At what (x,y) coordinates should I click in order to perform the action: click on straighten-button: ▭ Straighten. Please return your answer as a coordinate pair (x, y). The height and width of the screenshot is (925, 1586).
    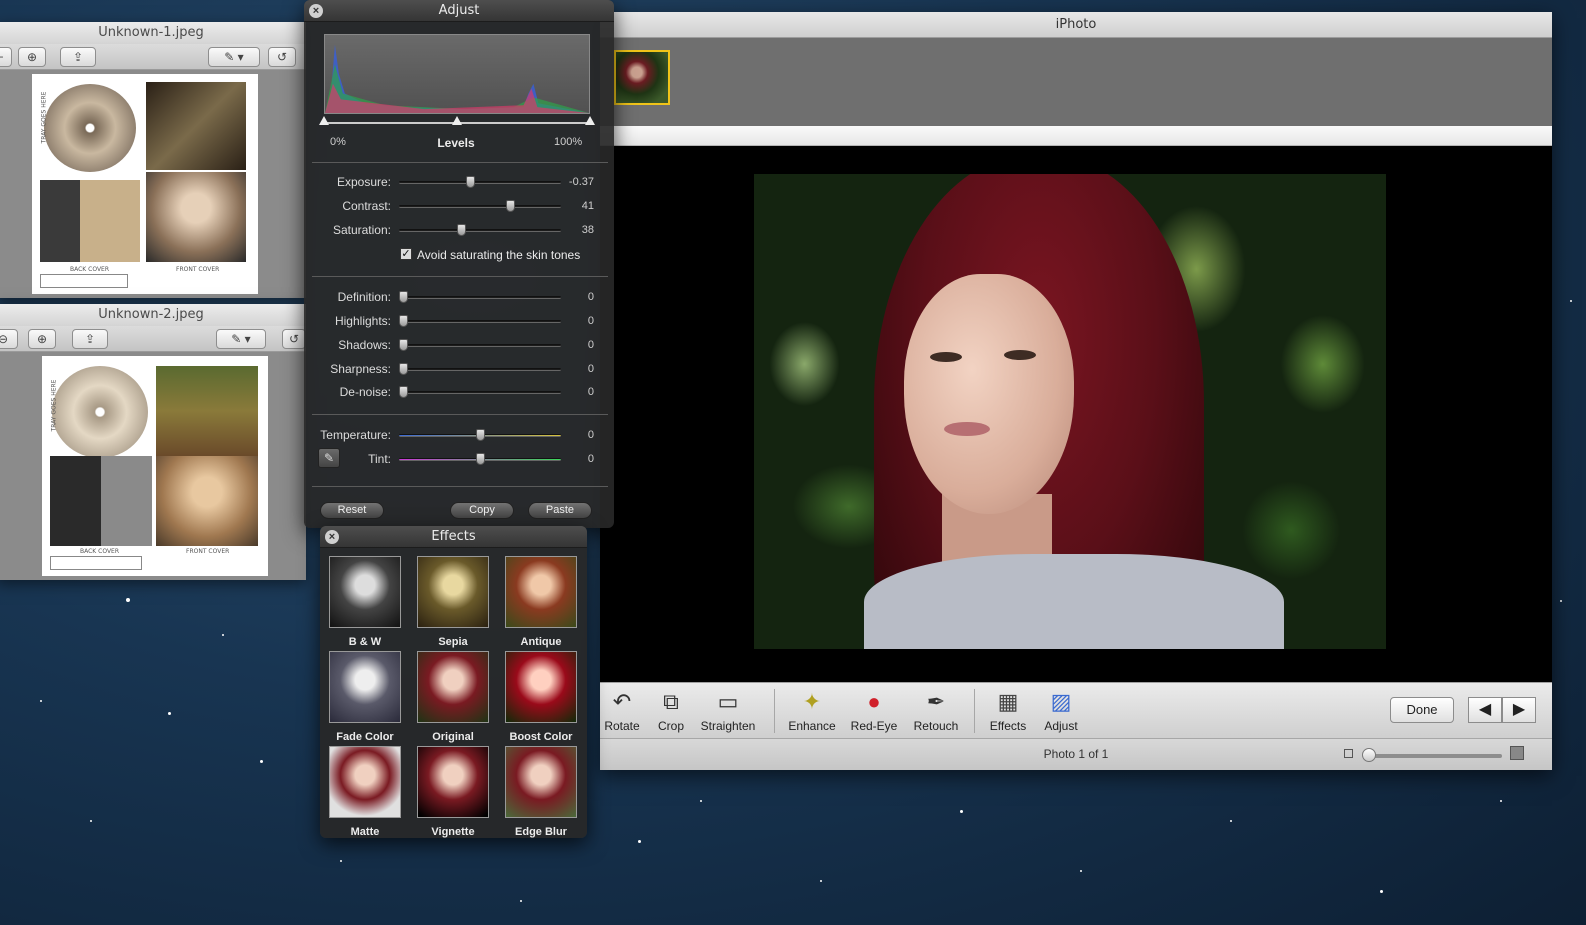
    Looking at the image, I should click on (728, 711).